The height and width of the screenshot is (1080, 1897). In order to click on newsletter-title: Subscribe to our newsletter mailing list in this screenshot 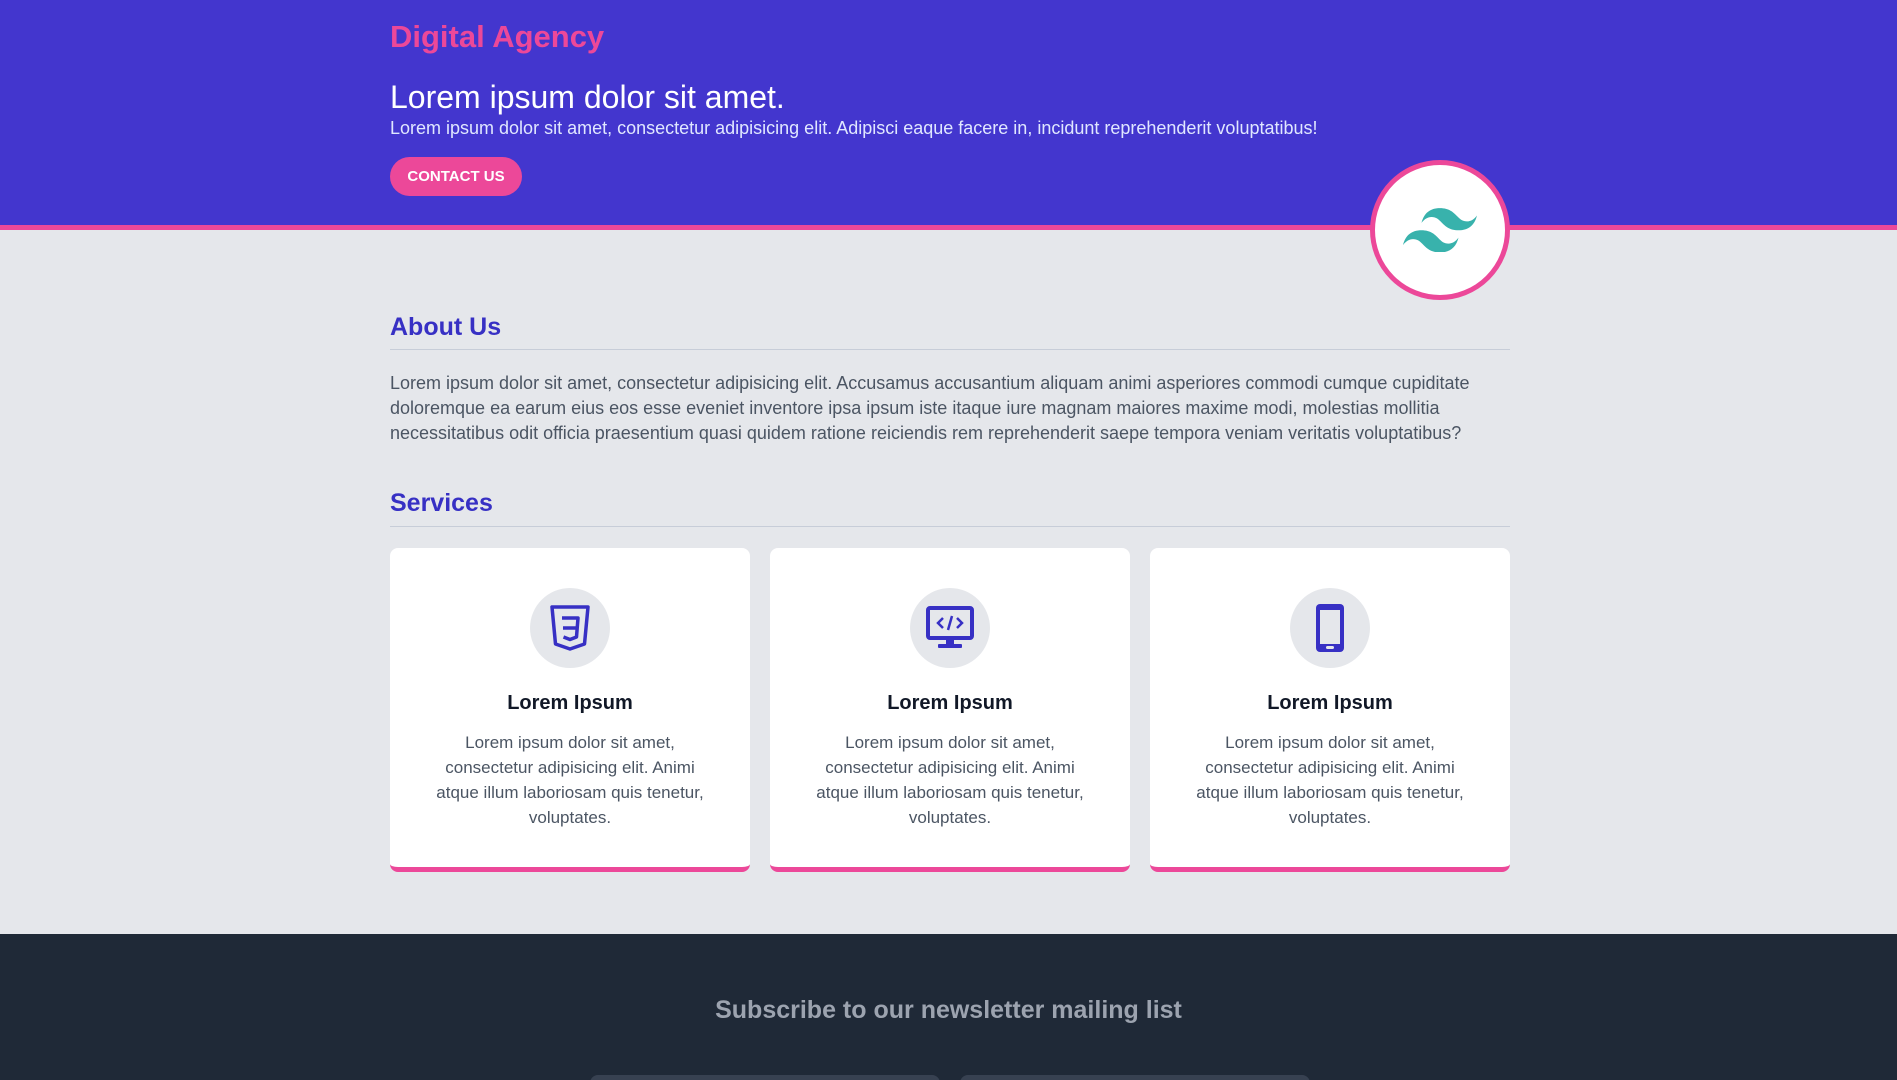, I will do `click(948, 1010)`.